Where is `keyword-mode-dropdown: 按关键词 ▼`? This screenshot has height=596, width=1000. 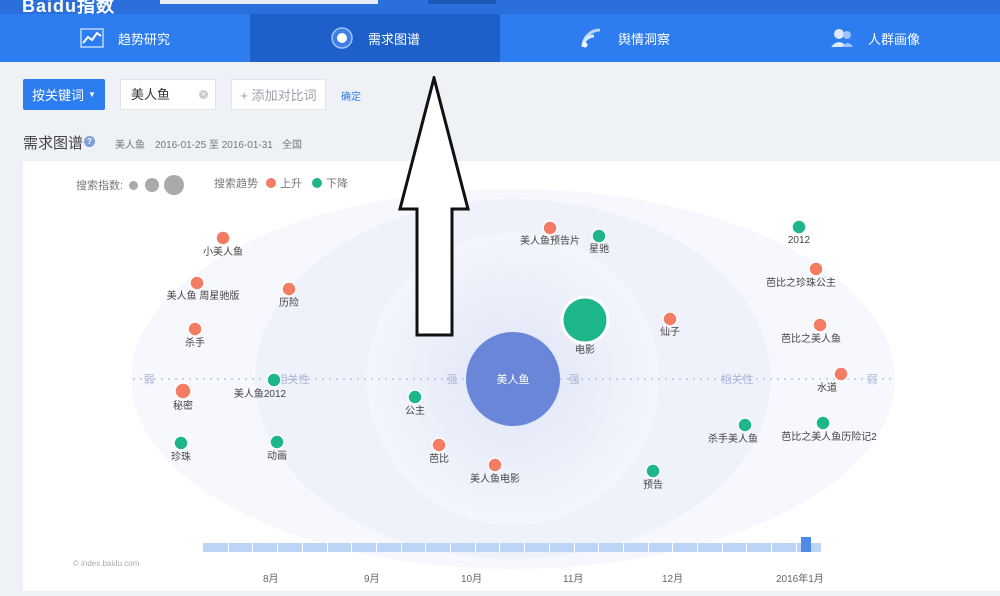
keyword-mode-dropdown: 按关键词 ▼ is located at coordinates (64, 94).